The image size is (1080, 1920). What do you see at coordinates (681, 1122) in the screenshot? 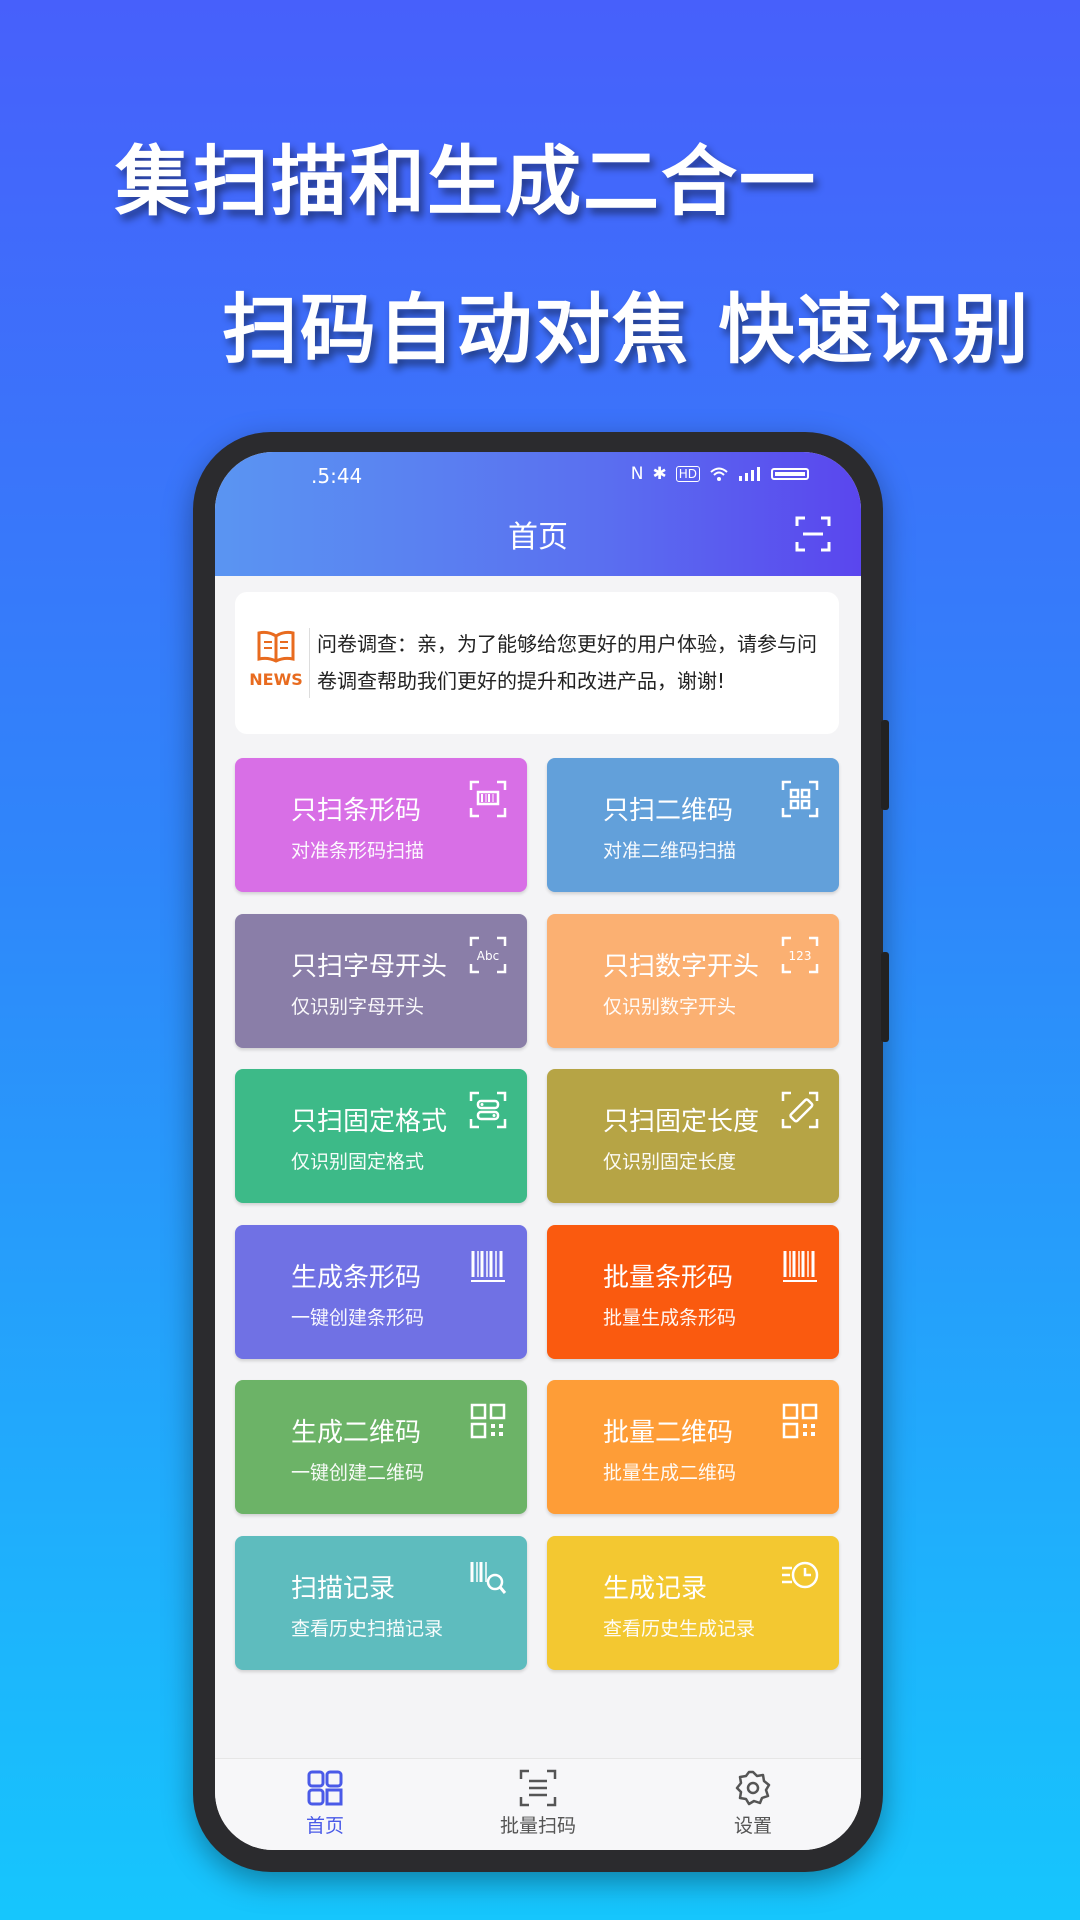
I see `feature-card-title: 只扫固定长度` at bounding box center [681, 1122].